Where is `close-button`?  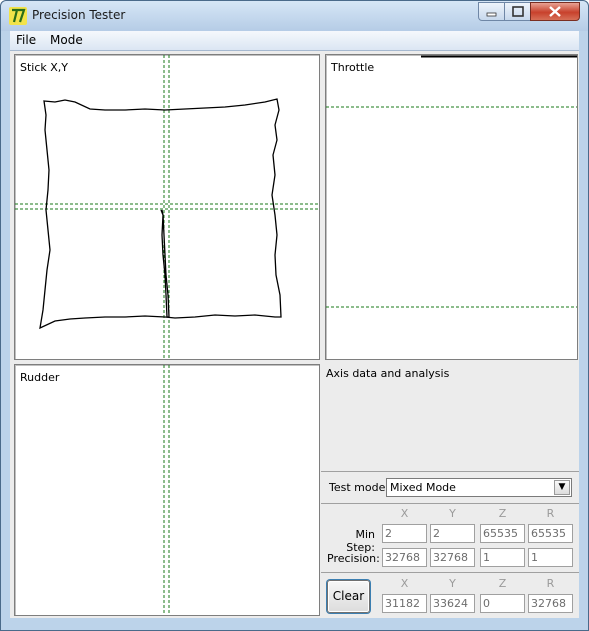
close-button is located at coordinates (555, 11).